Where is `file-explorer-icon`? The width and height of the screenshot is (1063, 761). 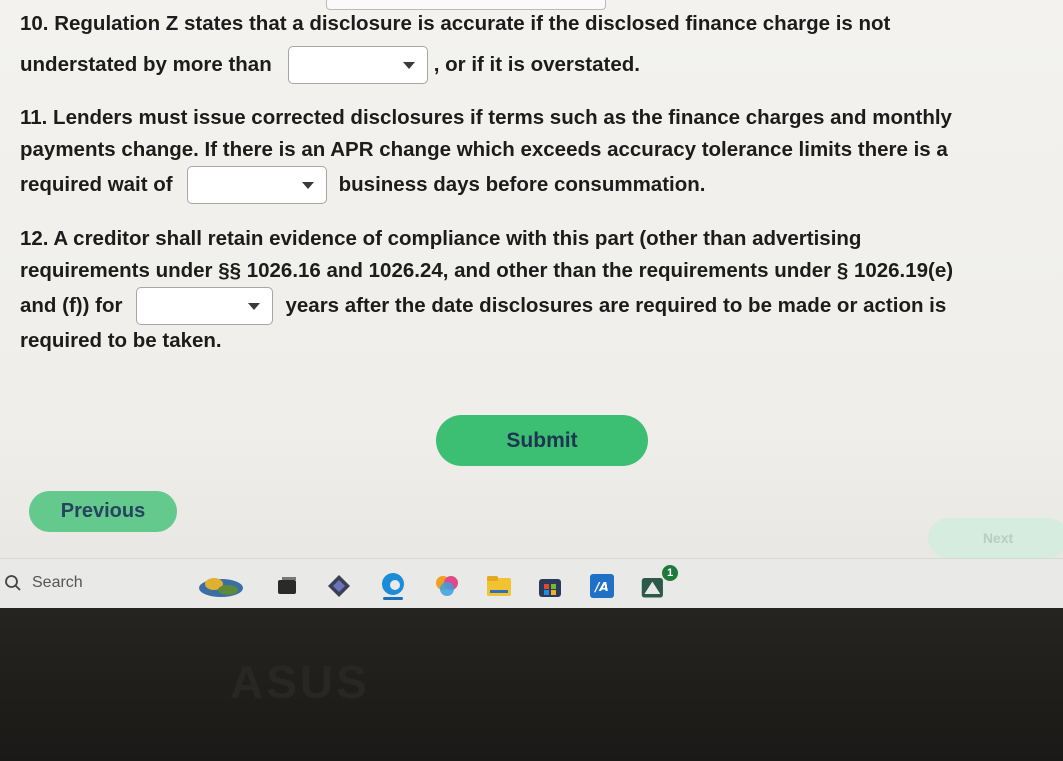
file-explorer-icon is located at coordinates (499, 586).